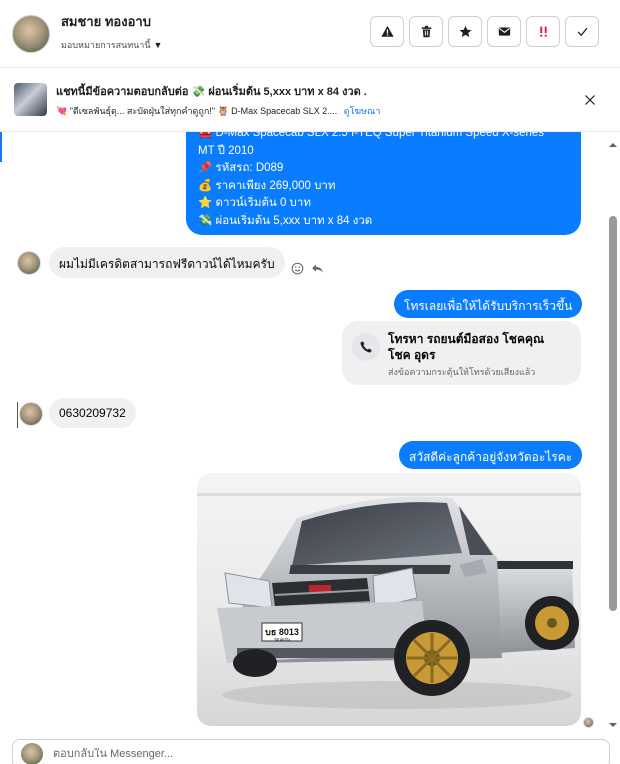 This screenshot has width=620, height=764. Describe the element at coordinates (613, 725) in the screenshot. I see `chevron-down-icon` at that location.